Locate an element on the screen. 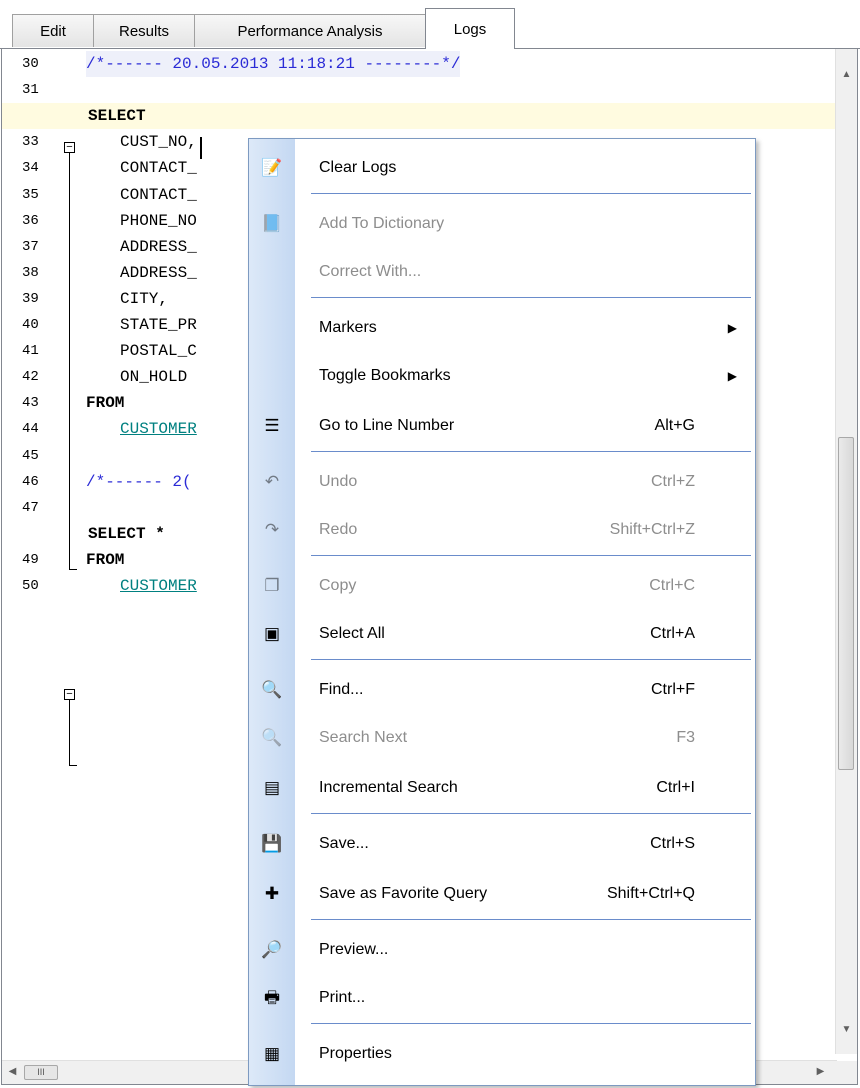 Image resolution: width=860 pixels, height=1088 pixels. menu-item-label: Add To Dictionary is located at coordinates (382, 223).